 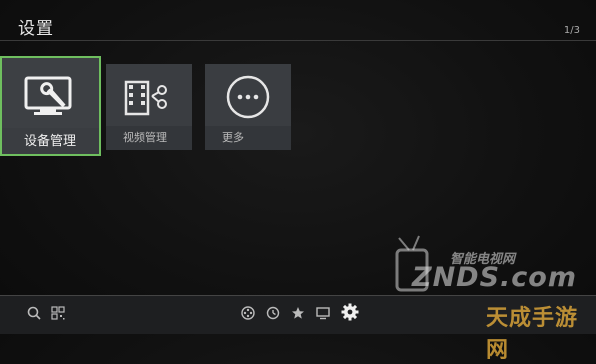 What do you see at coordinates (50, 142) in the screenshot?
I see `tile-label: 设备管理` at bounding box center [50, 142].